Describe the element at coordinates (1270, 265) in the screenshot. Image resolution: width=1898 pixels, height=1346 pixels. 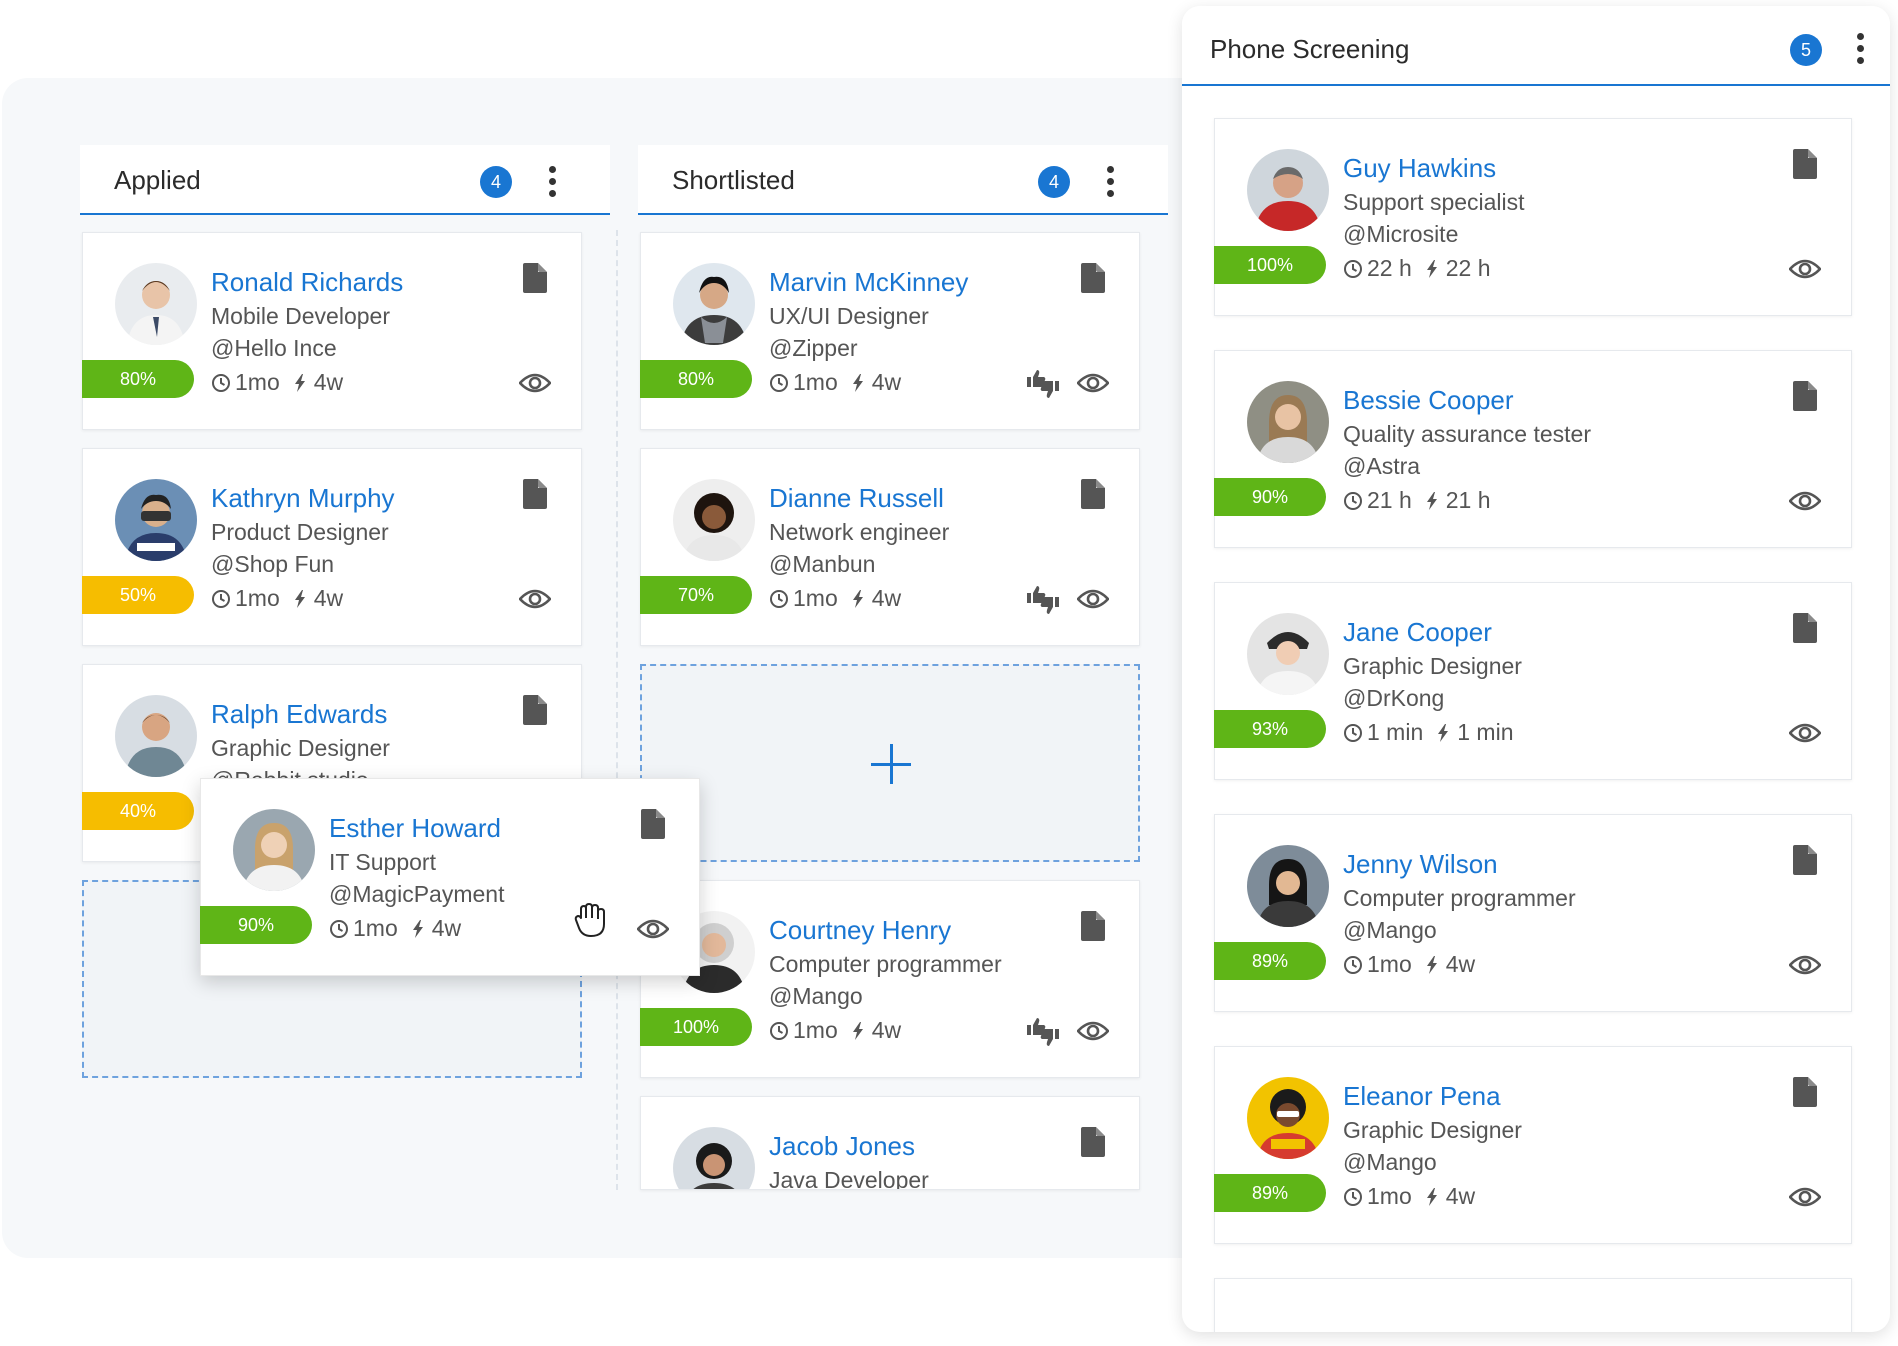
I see `match-percentage-badge: 100%` at that location.